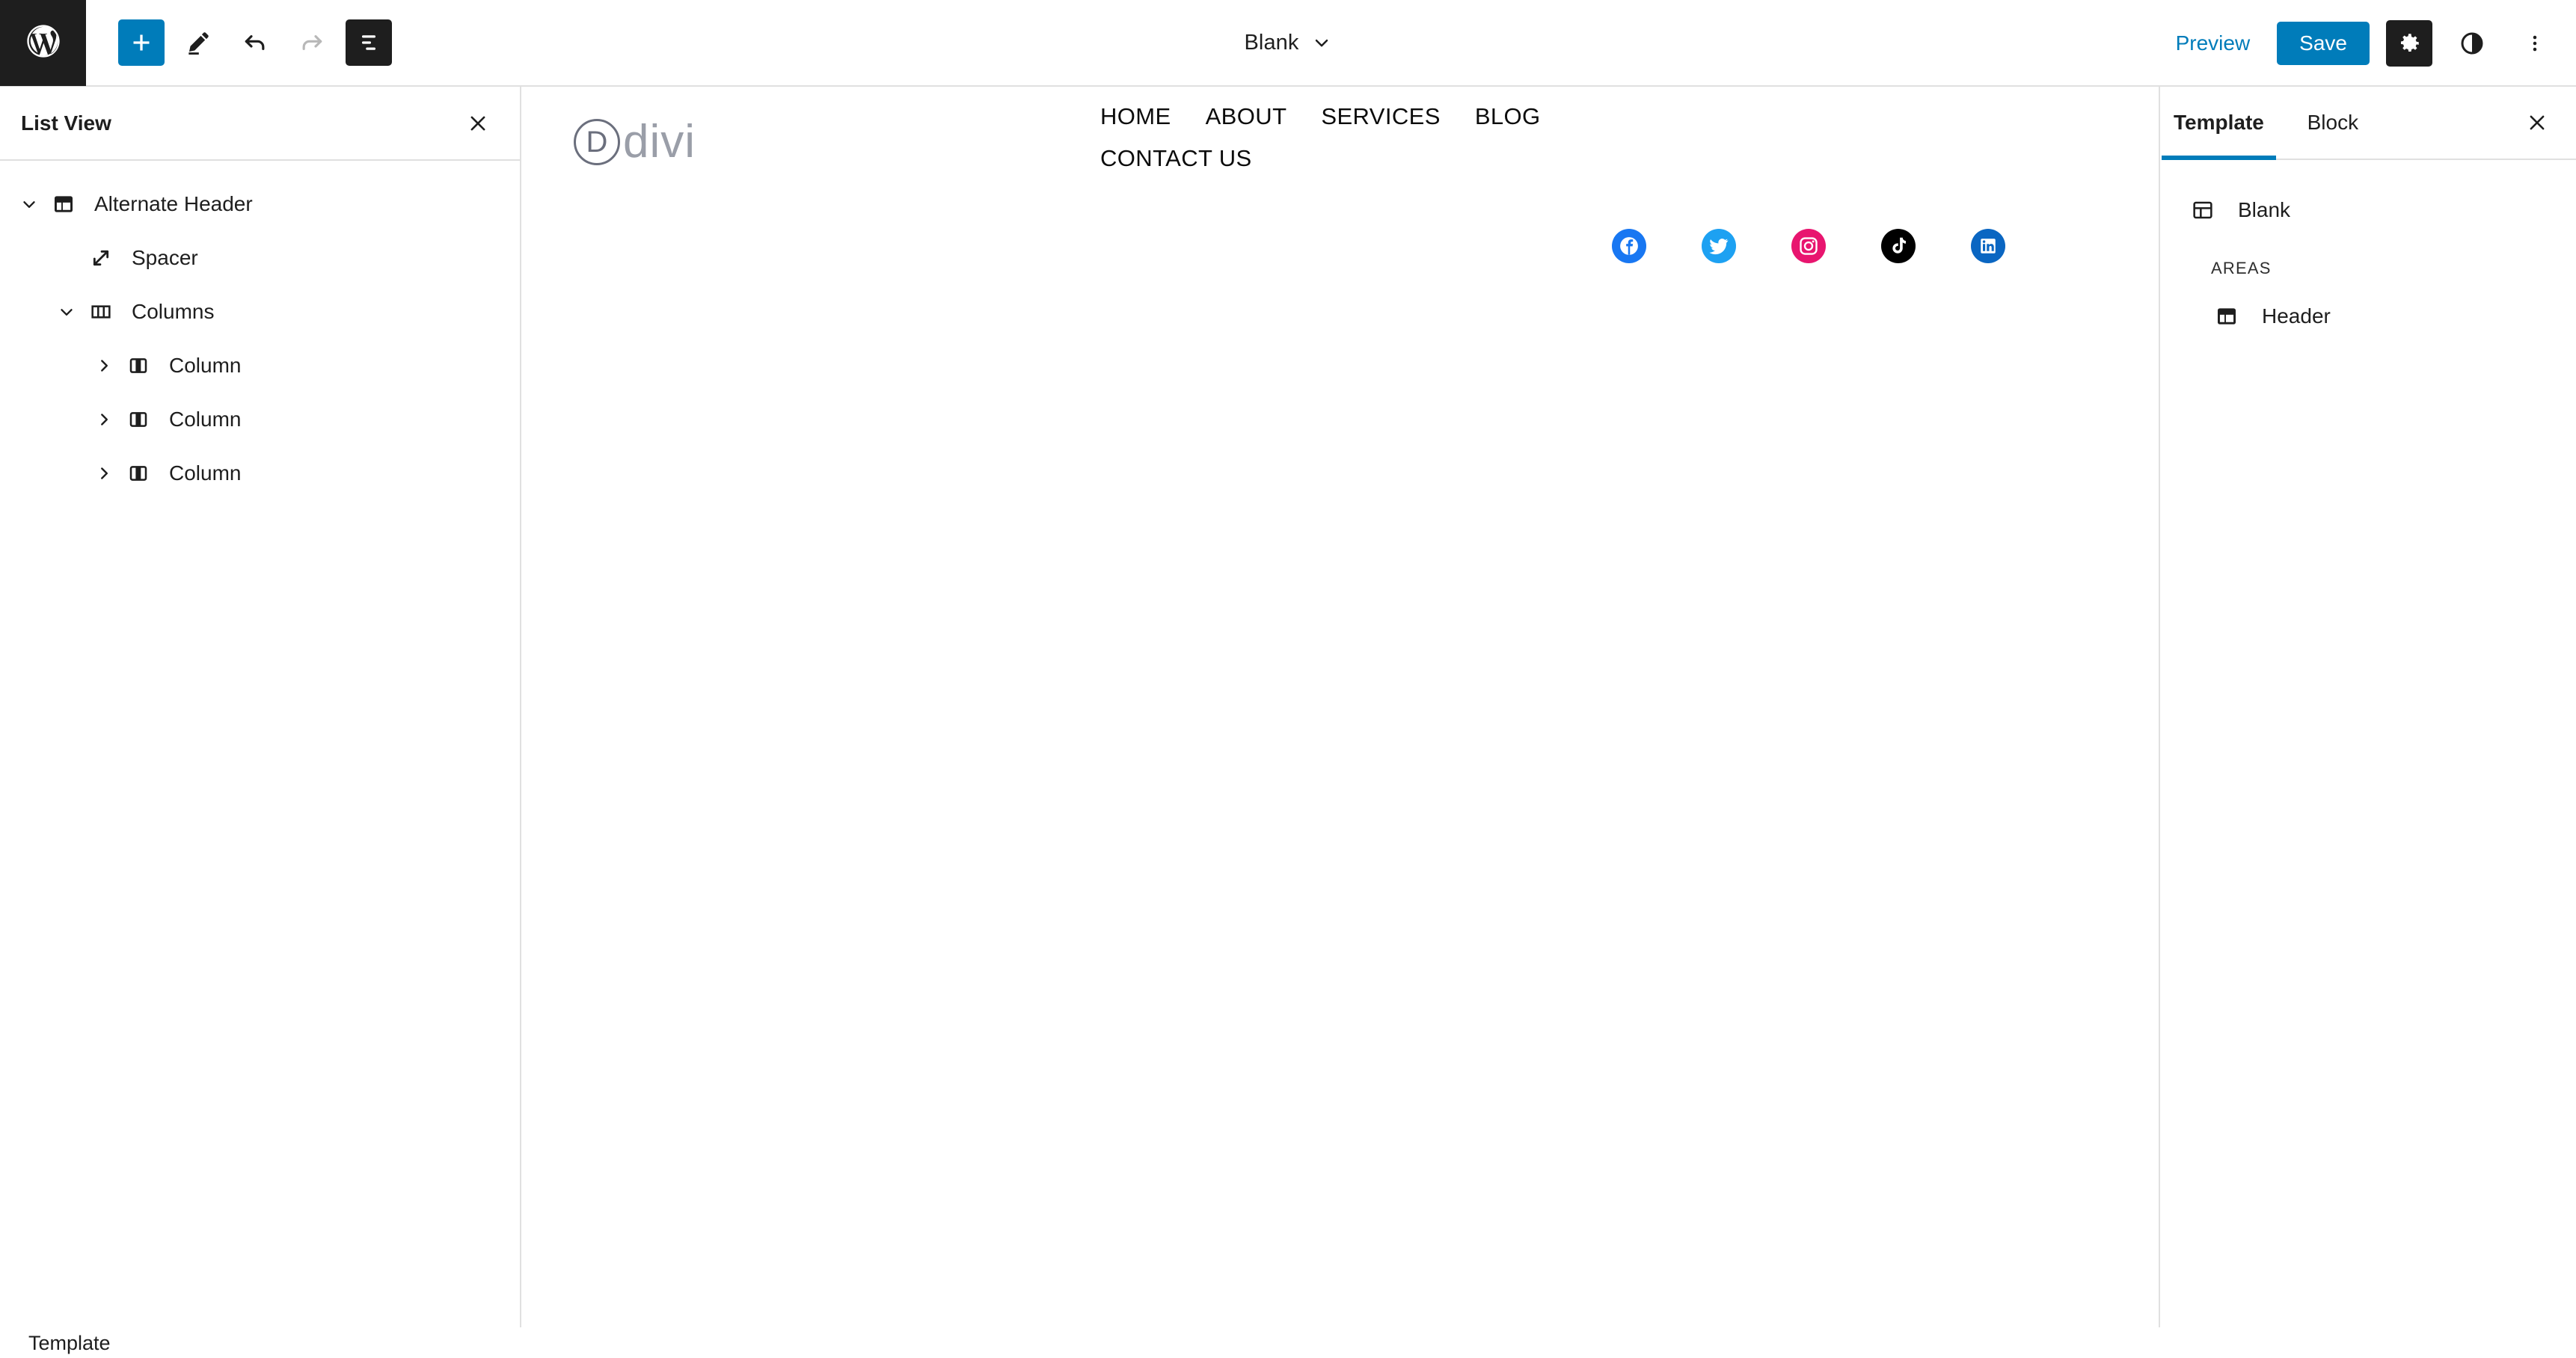  Describe the element at coordinates (165, 257) in the screenshot. I see `list-item-label: Spacer` at that location.